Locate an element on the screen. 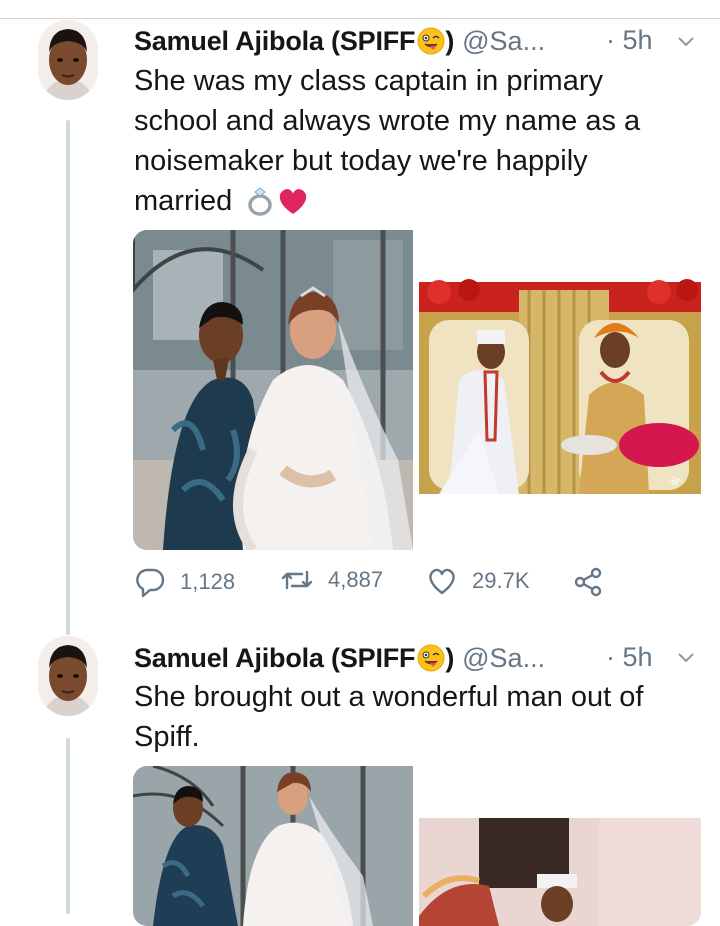 The image size is (720, 926). like-count: 29.7K is located at coordinates (501, 580).